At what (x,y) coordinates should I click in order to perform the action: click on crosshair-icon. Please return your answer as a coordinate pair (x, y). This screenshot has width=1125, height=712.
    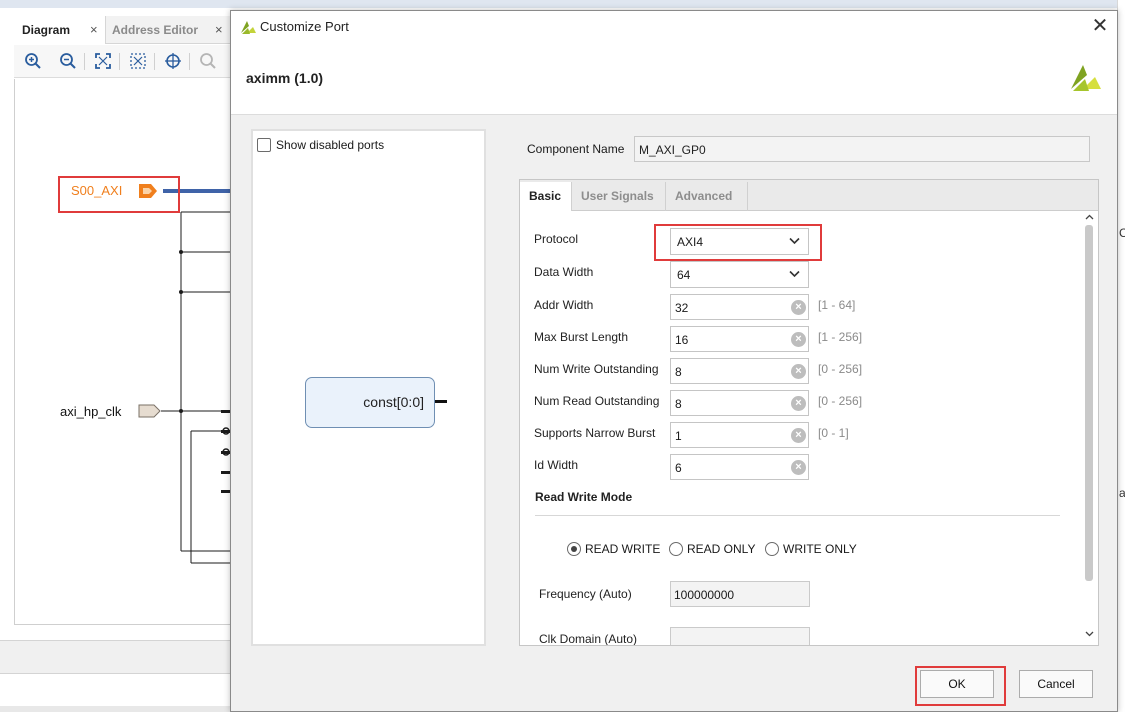
    Looking at the image, I should click on (173, 61).